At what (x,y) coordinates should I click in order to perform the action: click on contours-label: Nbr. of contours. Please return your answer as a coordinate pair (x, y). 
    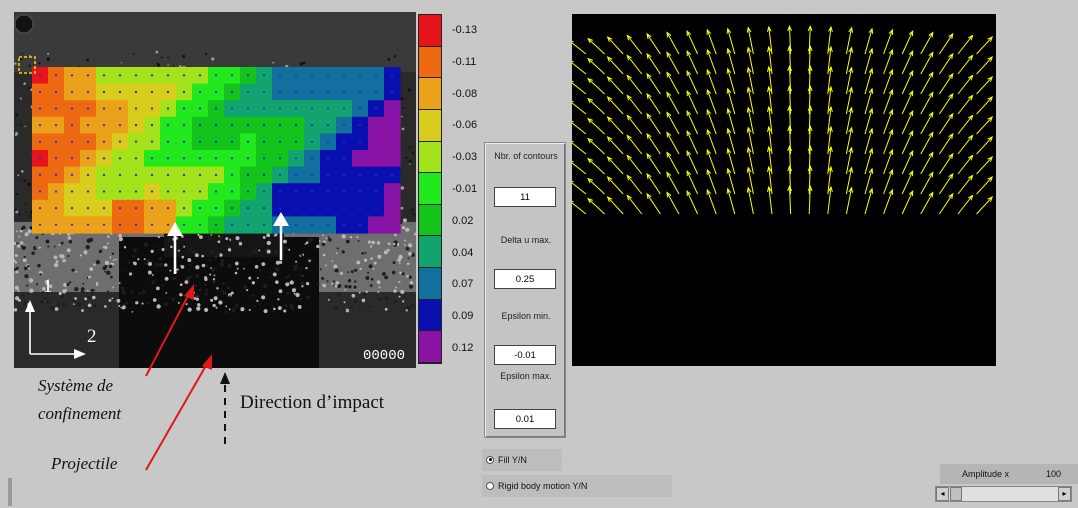
    Looking at the image, I should click on (526, 156).